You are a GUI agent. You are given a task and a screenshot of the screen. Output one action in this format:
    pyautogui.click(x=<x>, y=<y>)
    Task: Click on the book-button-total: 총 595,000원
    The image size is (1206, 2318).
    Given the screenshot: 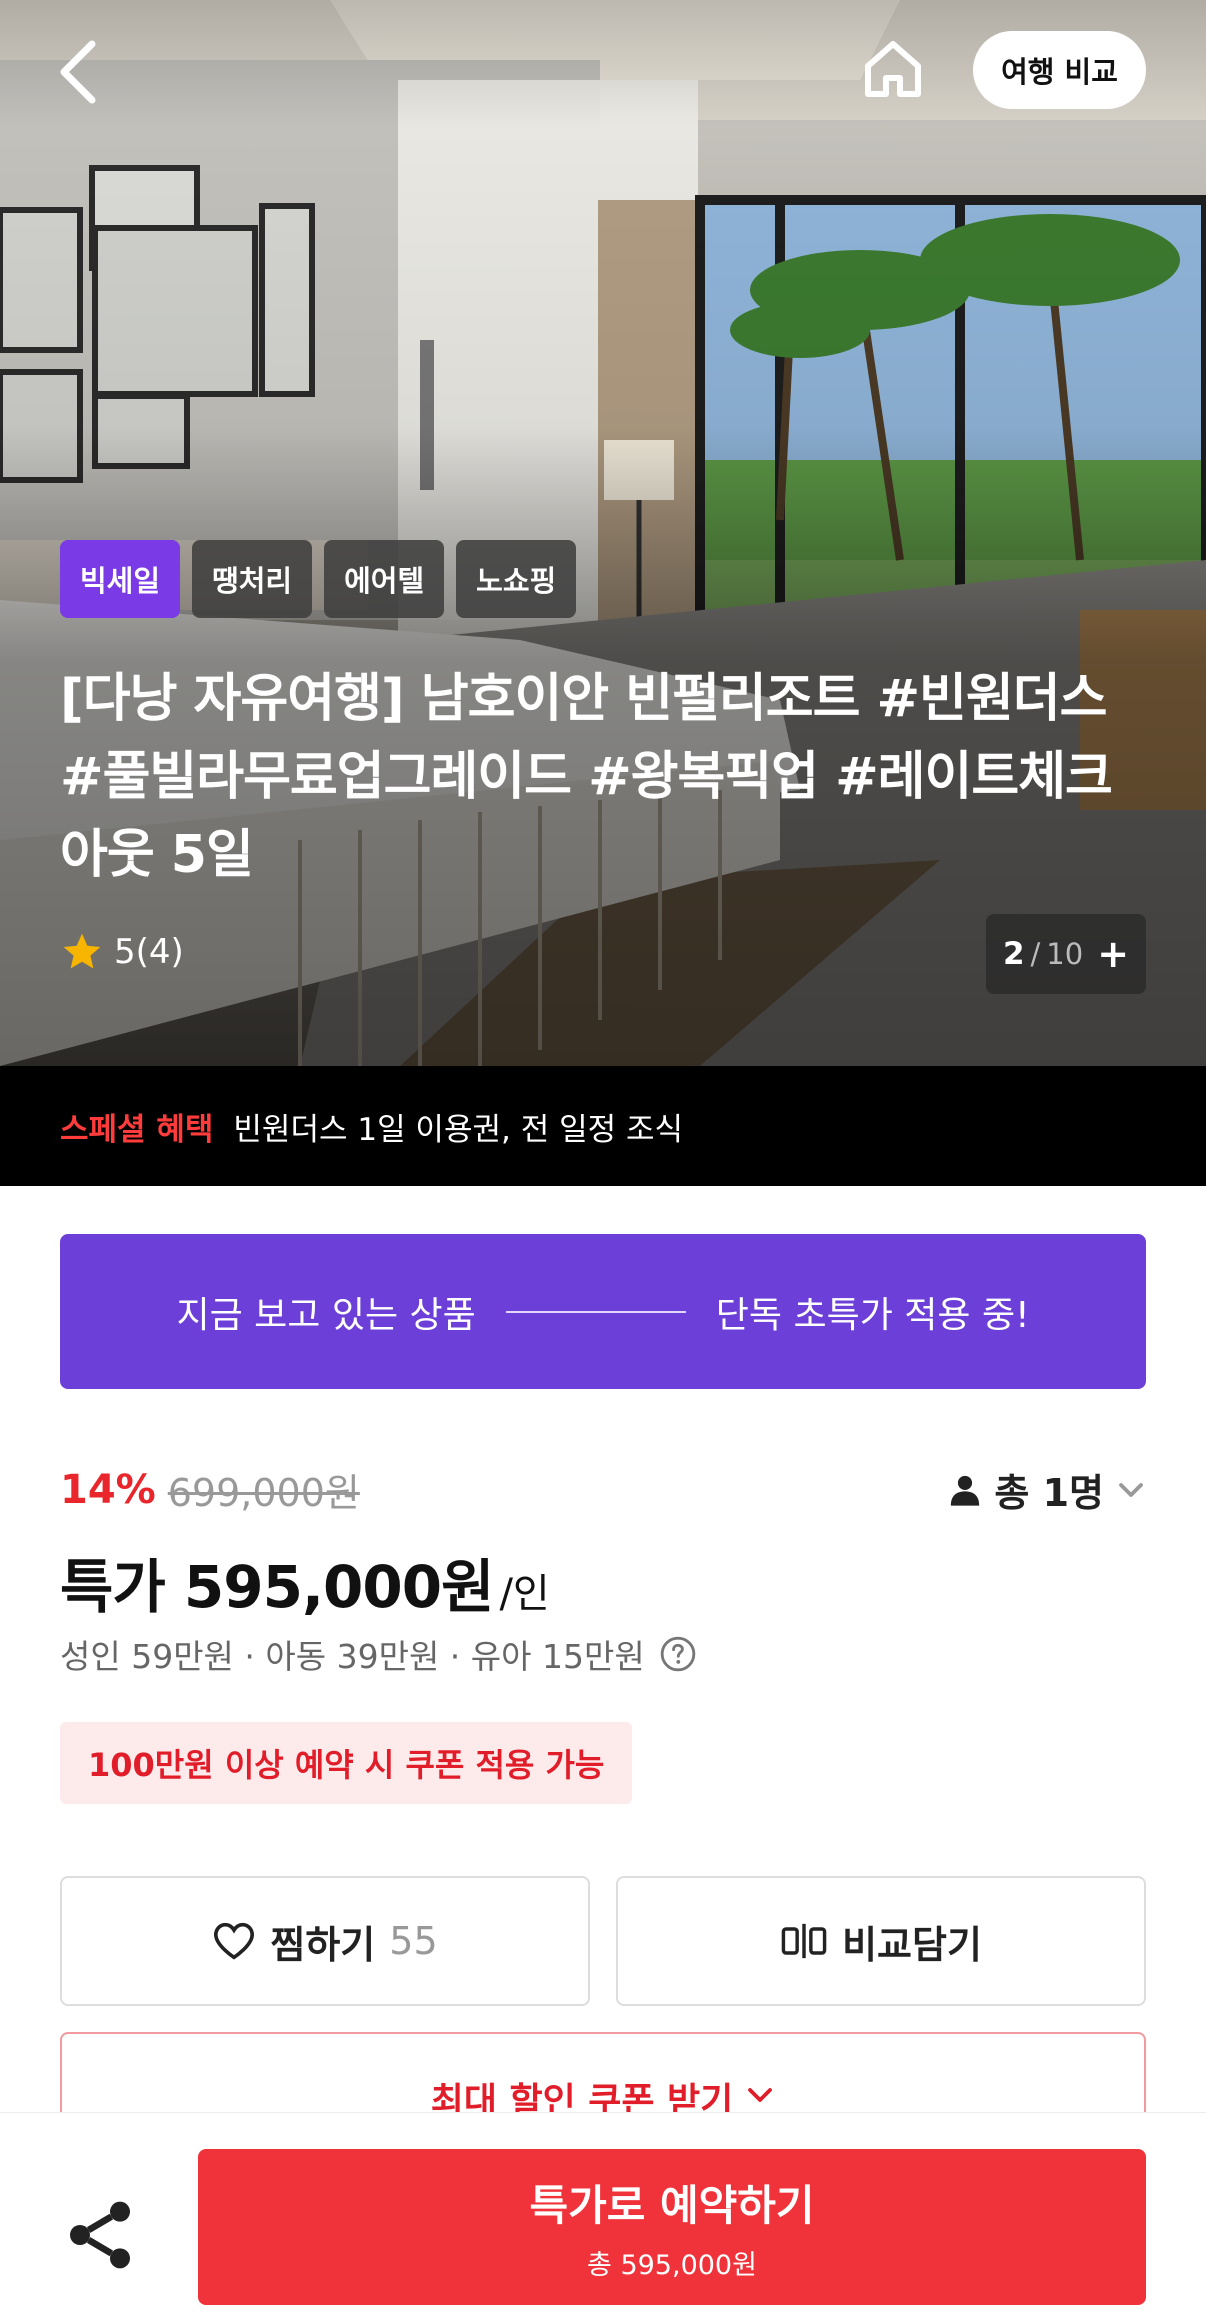 What is the action you would take?
    pyautogui.click(x=672, y=2265)
    